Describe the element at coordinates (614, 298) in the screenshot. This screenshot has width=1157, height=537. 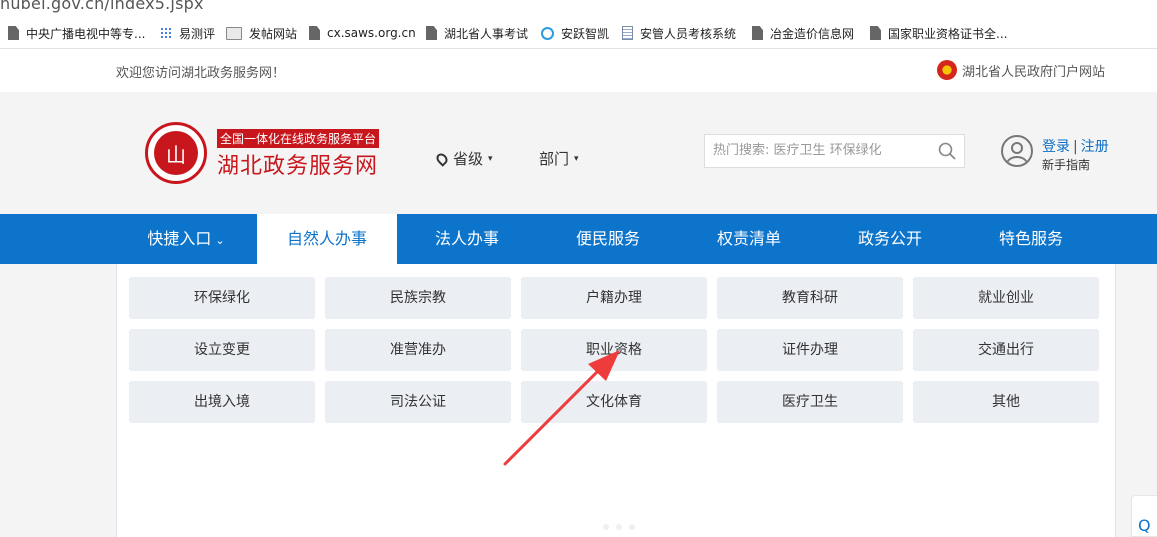
I see `category-button: 户籍办理` at that location.